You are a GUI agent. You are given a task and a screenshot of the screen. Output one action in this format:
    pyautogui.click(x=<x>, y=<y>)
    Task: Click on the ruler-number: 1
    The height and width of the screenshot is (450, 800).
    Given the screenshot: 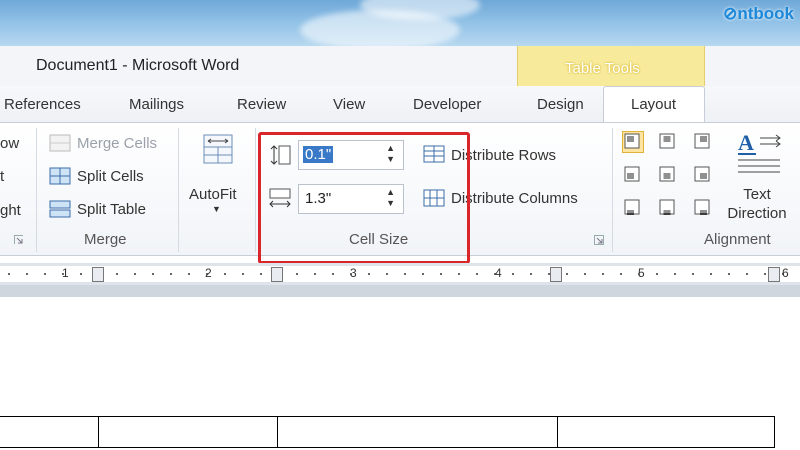 What is the action you would take?
    pyautogui.click(x=65, y=273)
    